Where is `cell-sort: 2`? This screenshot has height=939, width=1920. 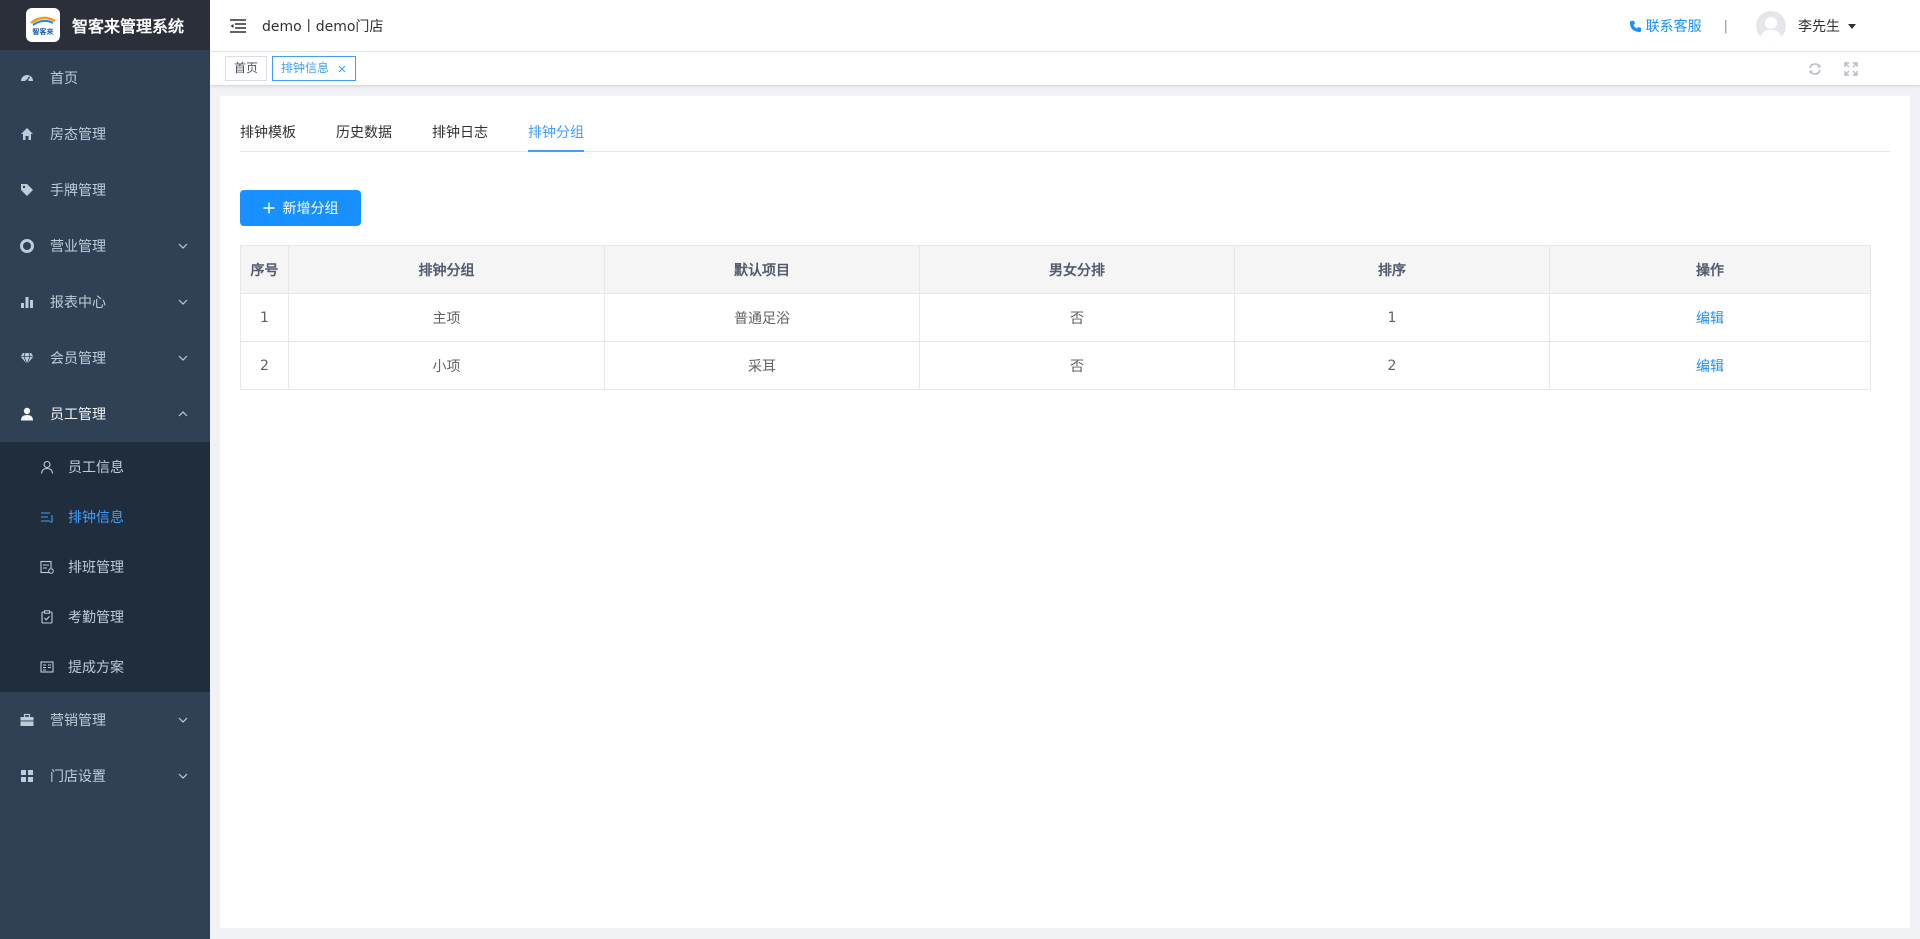 cell-sort: 2 is located at coordinates (1392, 365).